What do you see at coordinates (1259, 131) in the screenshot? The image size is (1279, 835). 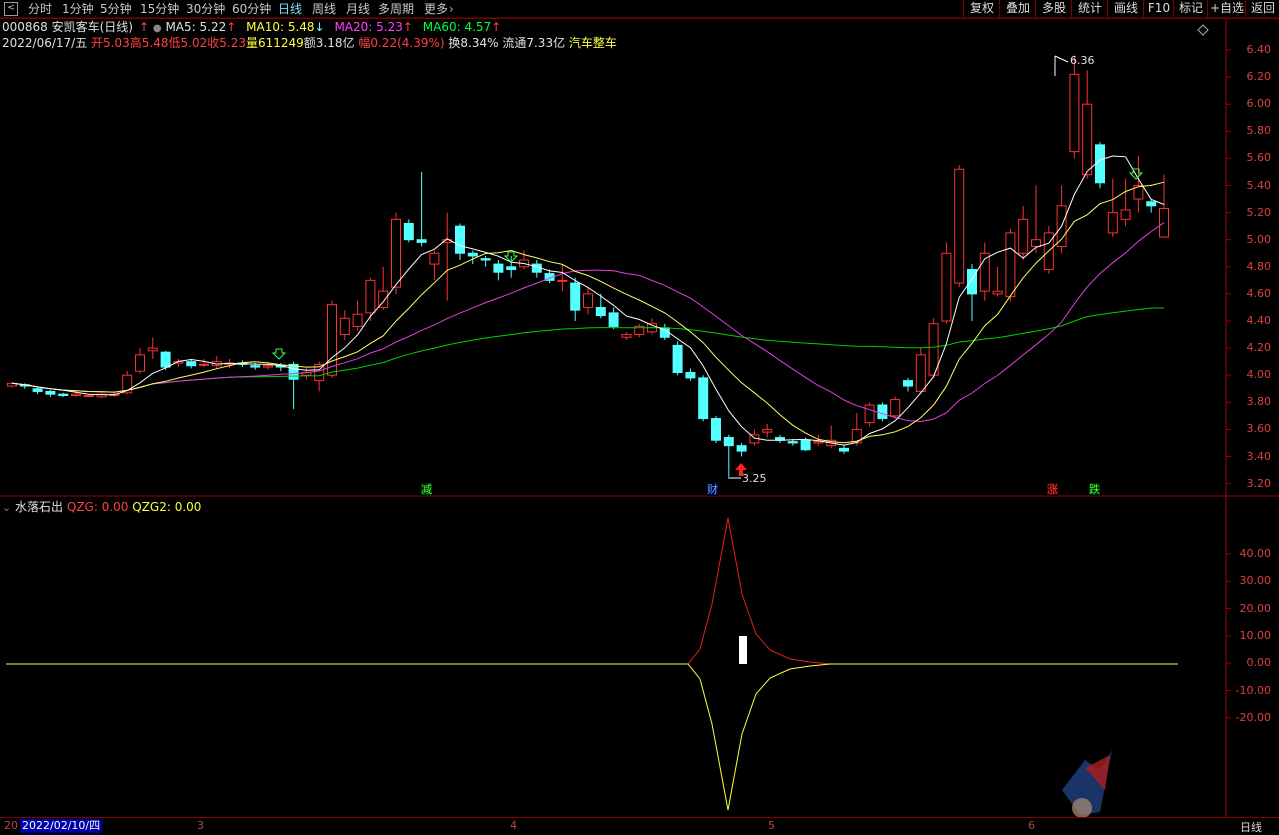 I see `price-axis-label: 5.80` at bounding box center [1259, 131].